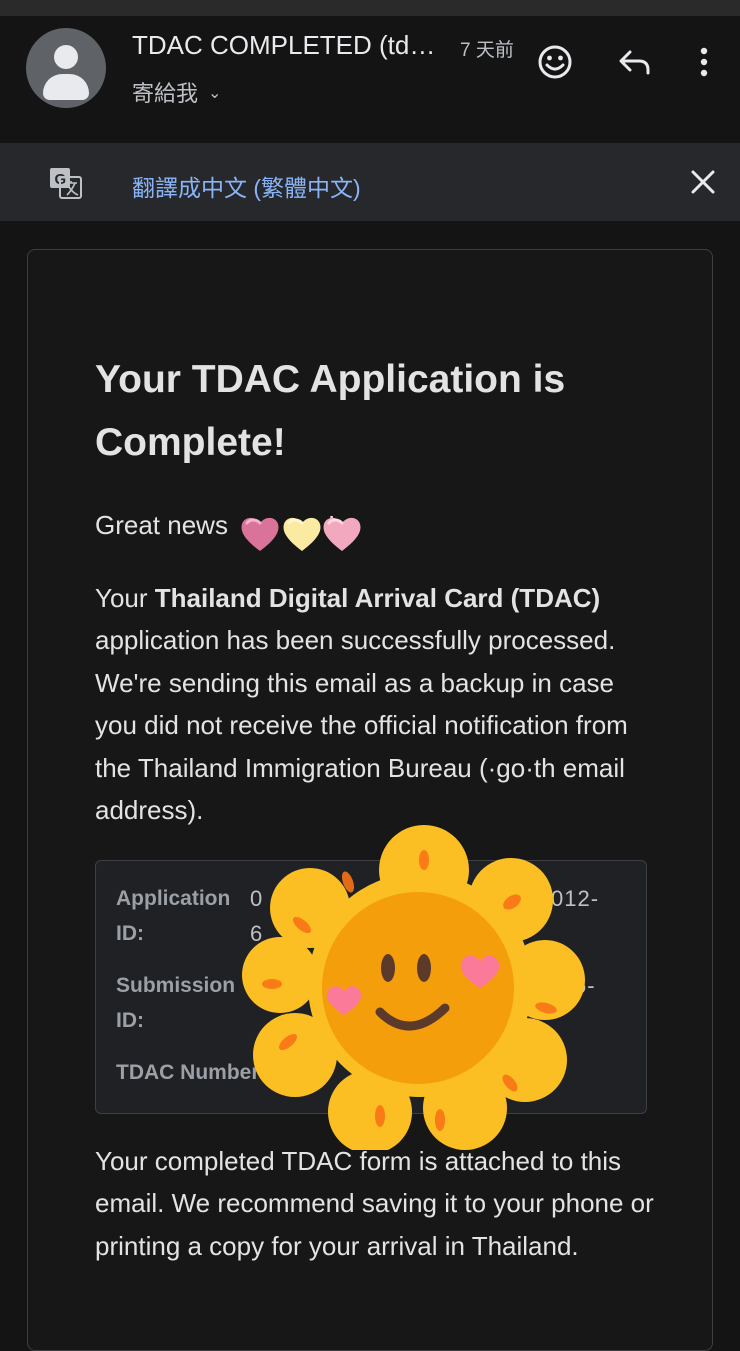  I want to click on greeting-prefix: Great news, so click(161, 525).